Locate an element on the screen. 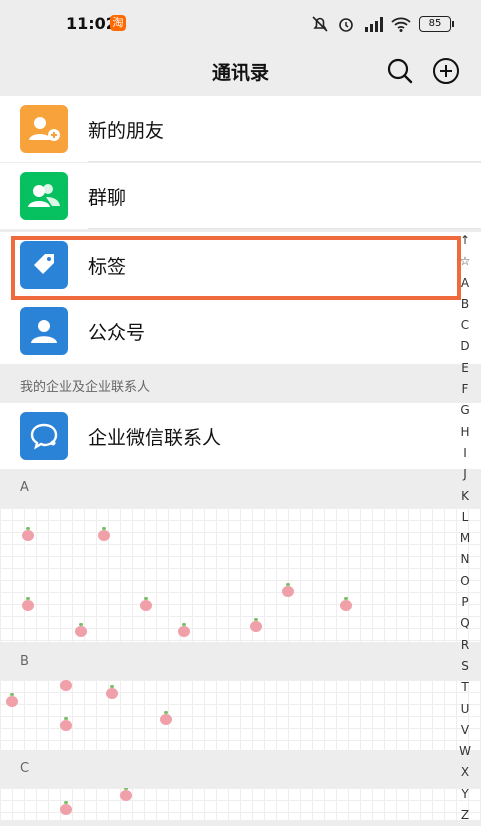 The width and height of the screenshot is (481, 826). index-letter: L is located at coordinates (465, 517).